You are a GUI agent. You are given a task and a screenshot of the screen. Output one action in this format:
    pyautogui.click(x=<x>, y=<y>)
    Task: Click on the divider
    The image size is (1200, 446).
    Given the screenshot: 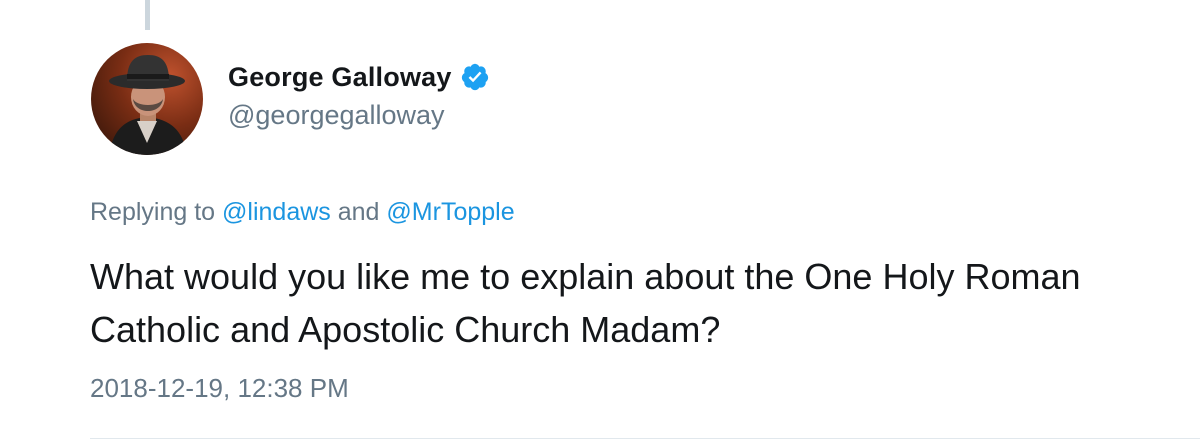 What is the action you would take?
    pyautogui.click(x=645, y=438)
    